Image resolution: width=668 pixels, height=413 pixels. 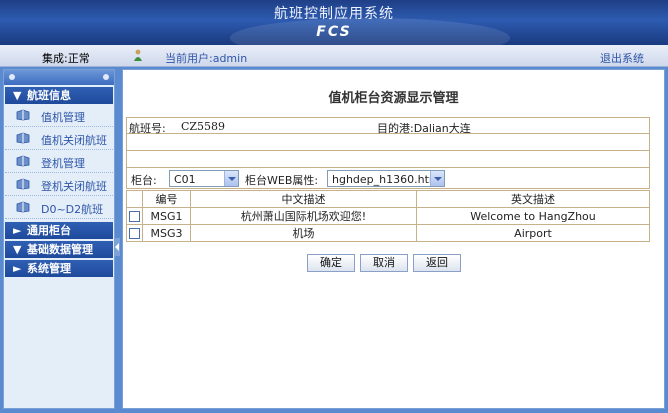 I want to click on column-header-english: 英文描述, so click(x=533, y=199).